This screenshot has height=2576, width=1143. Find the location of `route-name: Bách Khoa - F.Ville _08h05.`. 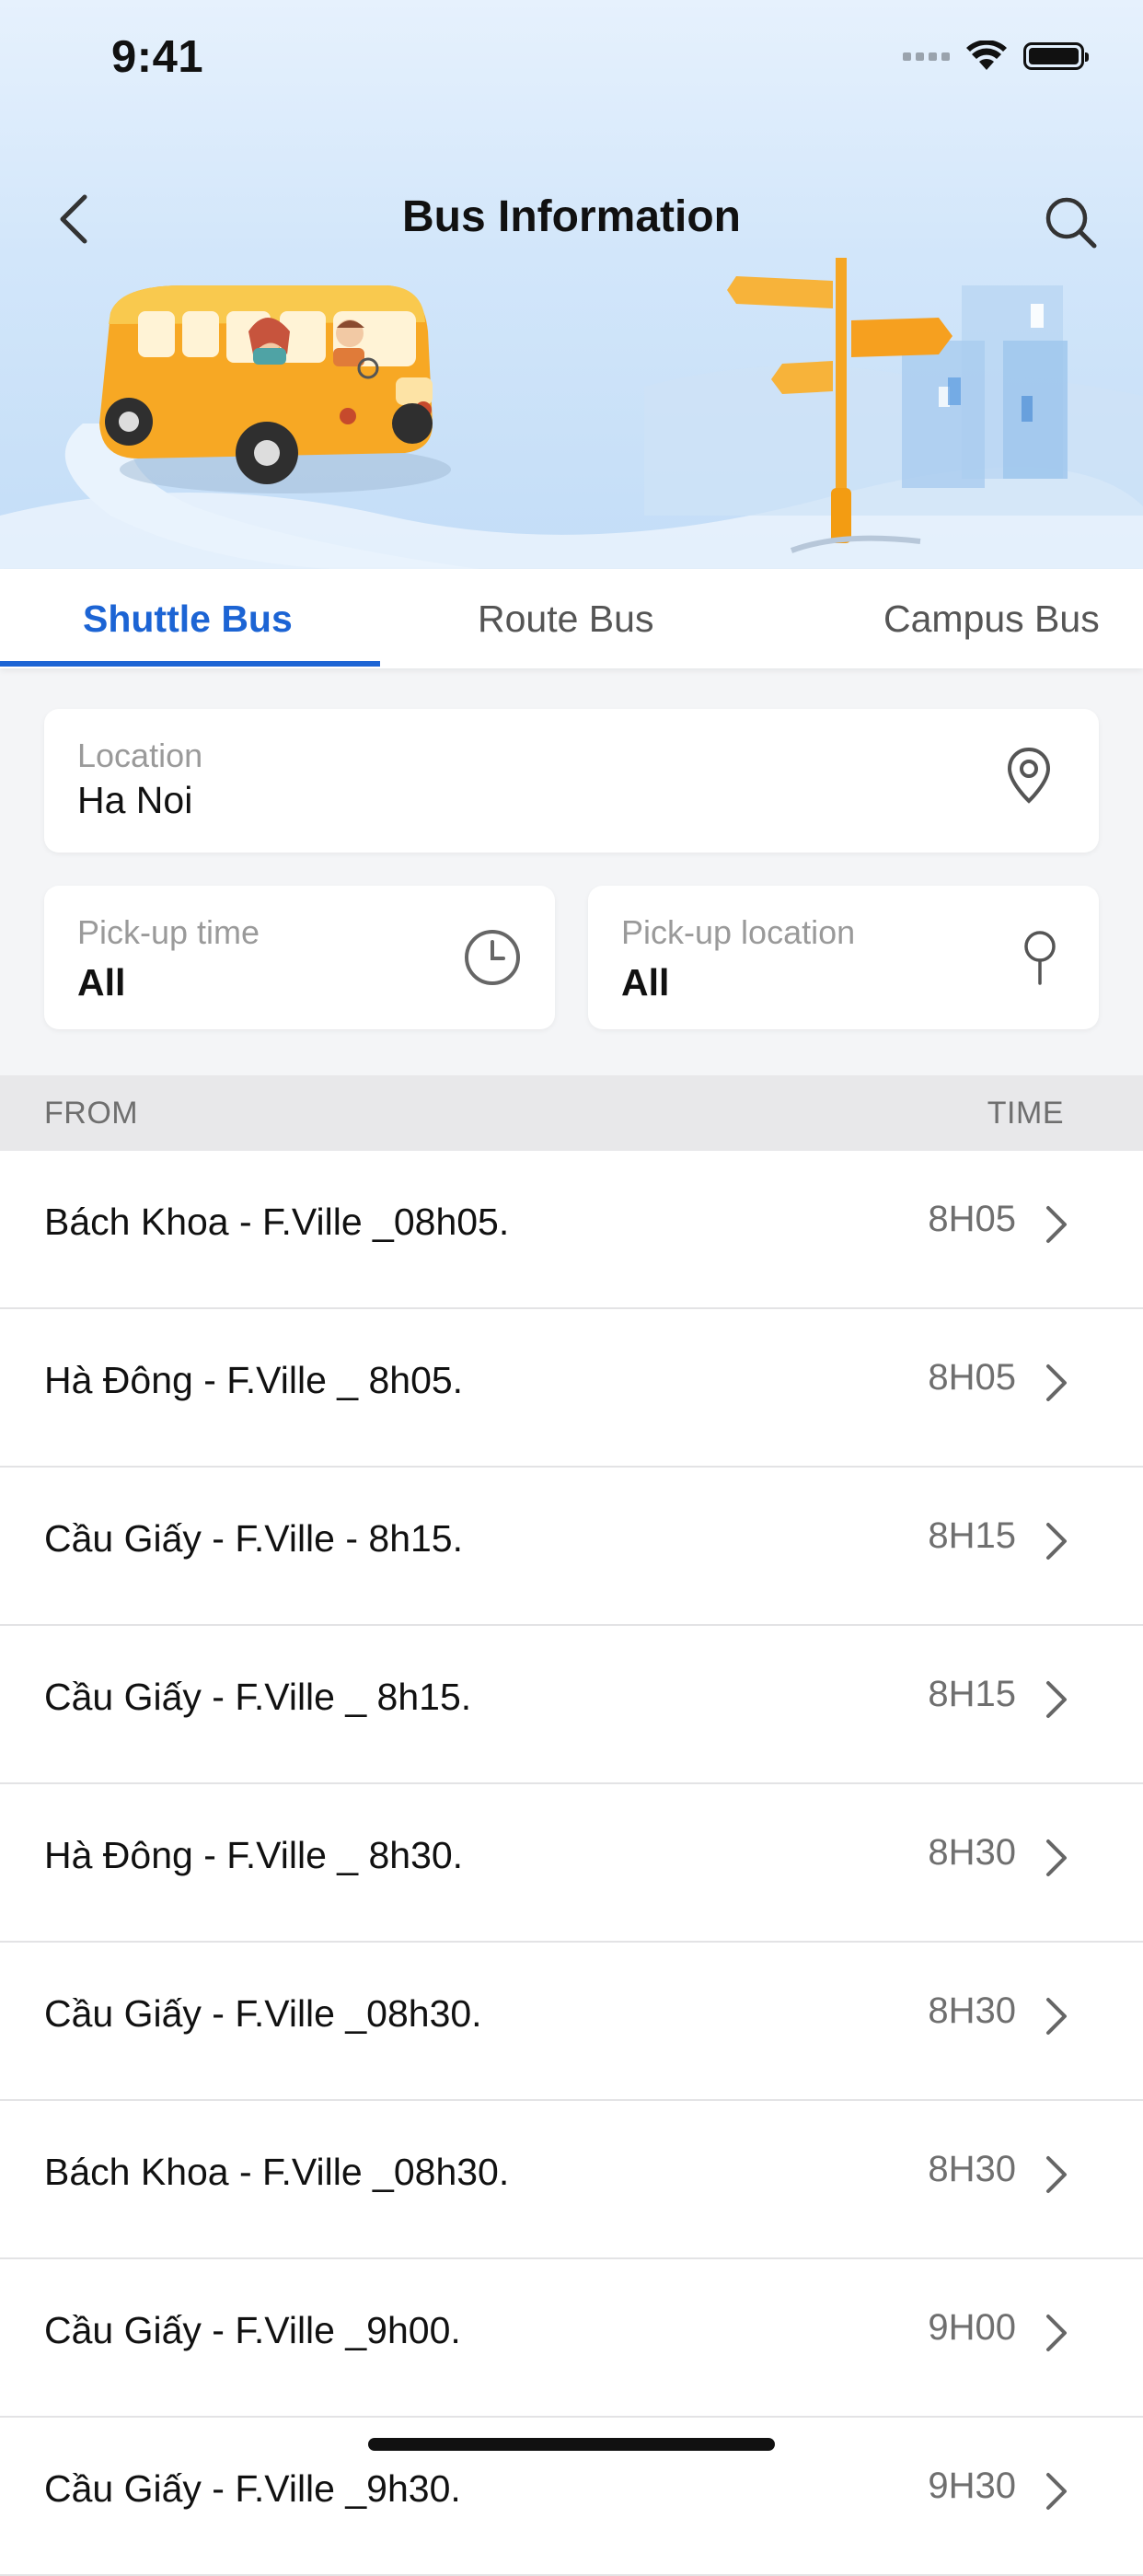

route-name: Bách Khoa - F.Ville _08h05. is located at coordinates (277, 1222).